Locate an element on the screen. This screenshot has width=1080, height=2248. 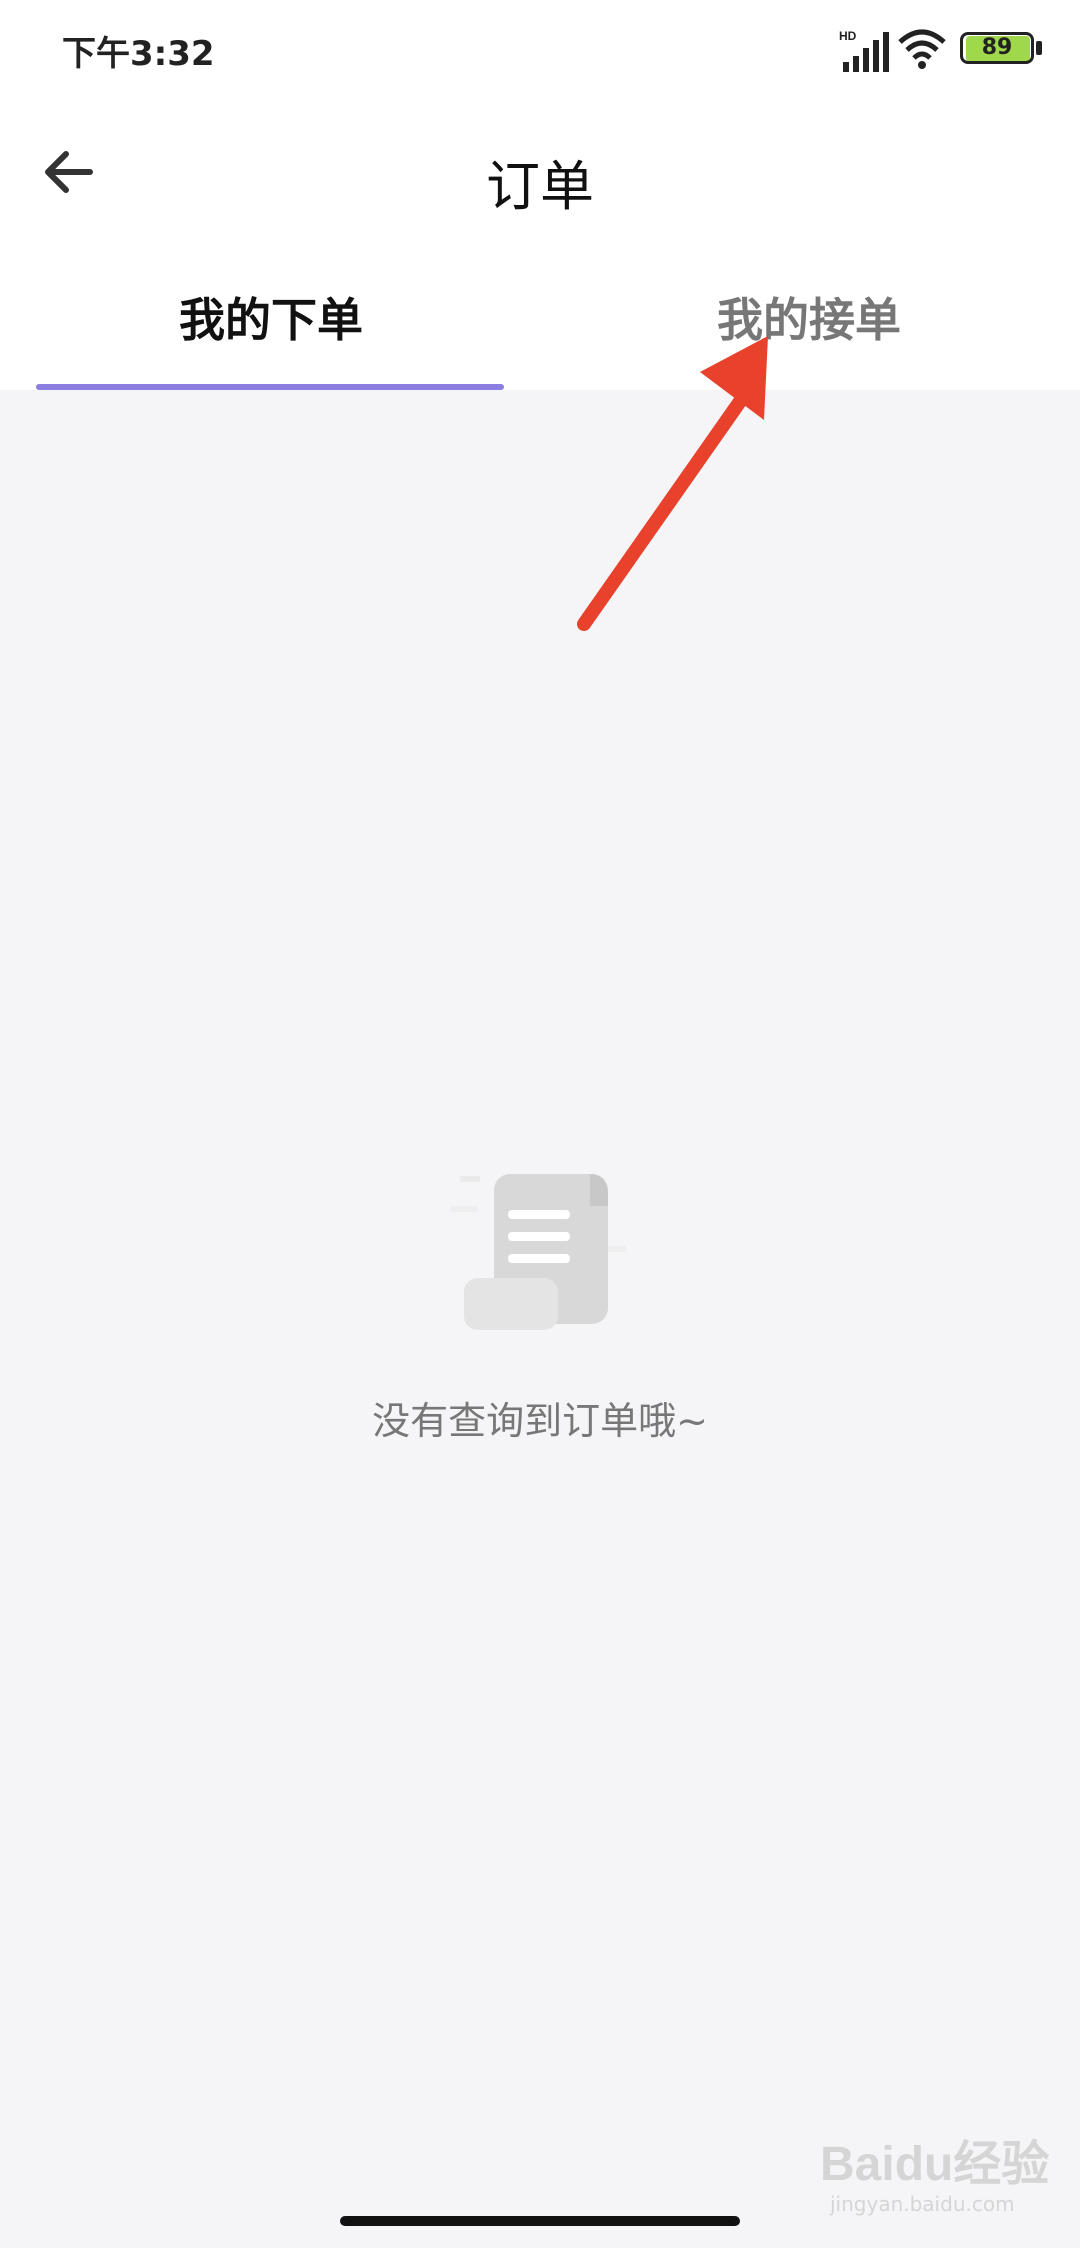
status-bar: 下午3:32 HD 89 is located at coordinates (540, 50).